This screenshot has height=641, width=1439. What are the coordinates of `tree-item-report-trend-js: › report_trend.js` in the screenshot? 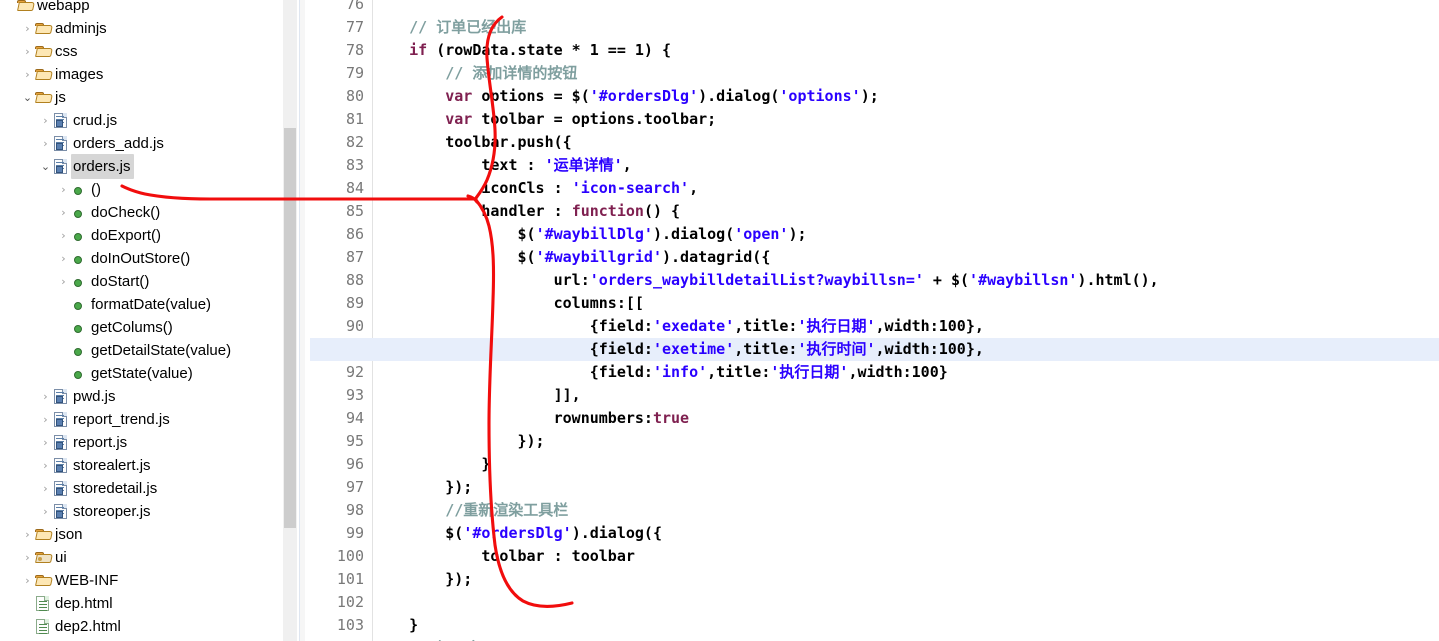 It's located at (86, 419).